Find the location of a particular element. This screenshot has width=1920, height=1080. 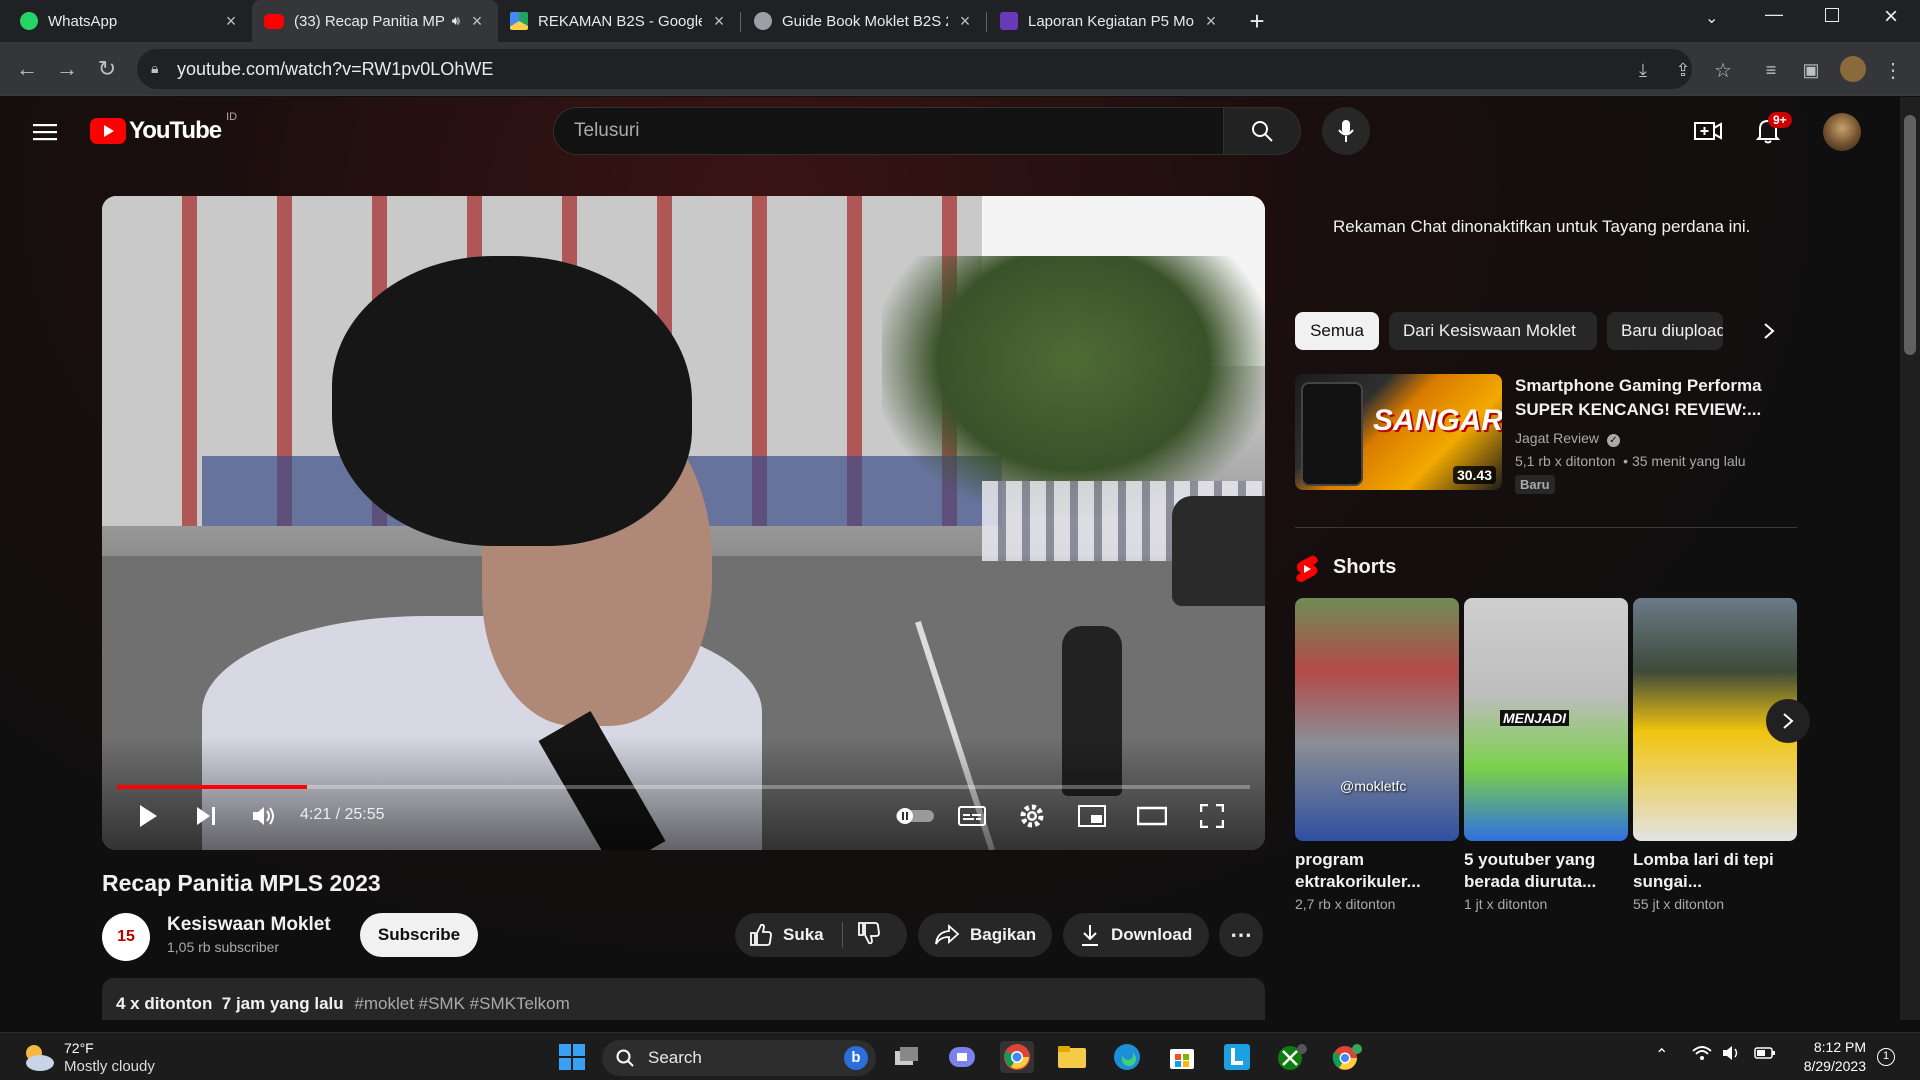

taskbar-search-box: Search b is located at coordinates (739, 1058).